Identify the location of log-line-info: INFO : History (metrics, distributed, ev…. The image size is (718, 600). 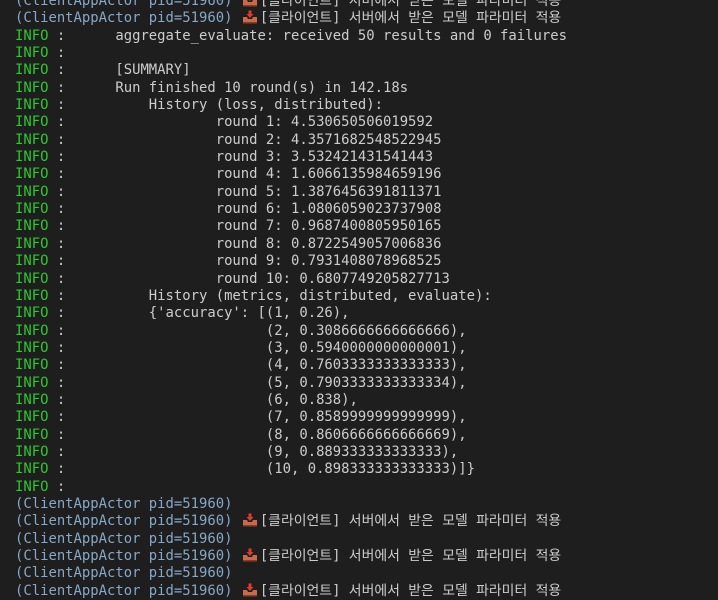
(359, 296).